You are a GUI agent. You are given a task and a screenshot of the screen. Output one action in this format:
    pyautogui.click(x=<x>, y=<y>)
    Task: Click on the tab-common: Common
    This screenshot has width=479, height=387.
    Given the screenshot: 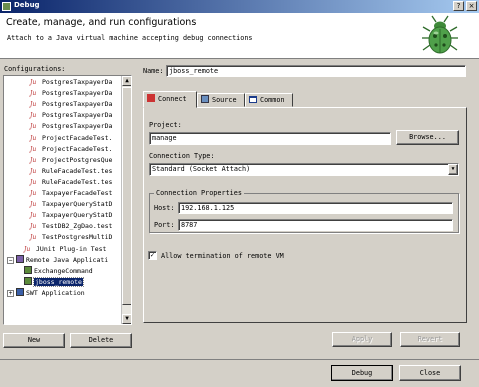 What is the action you would take?
    pyautogui.click(x=269, y=100)
    